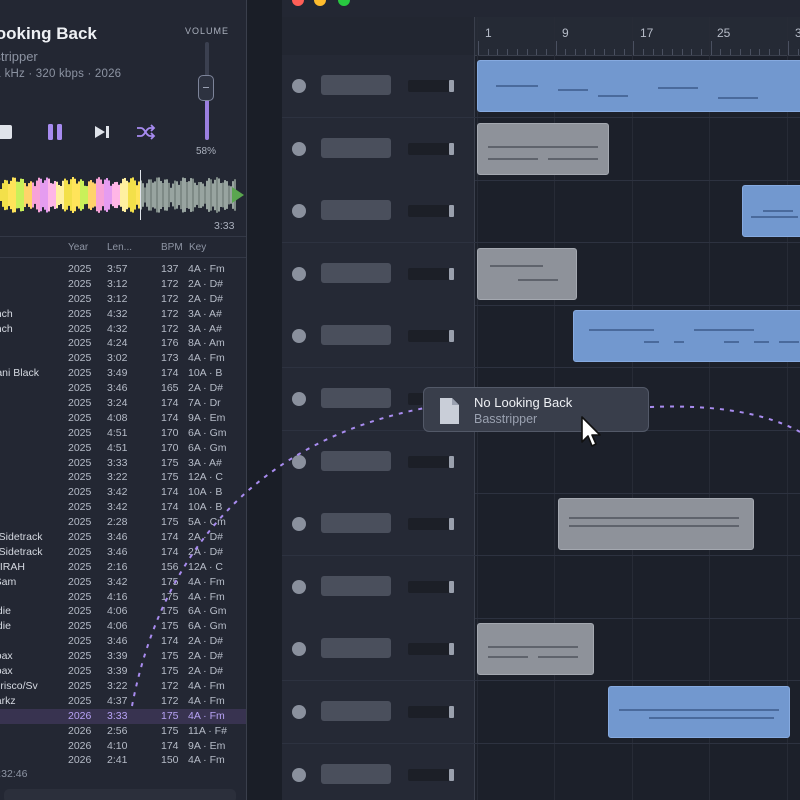 The height and width of the screenshot is (800, 800). Describe the element at coordinates (123, 716) in the screenshot. I see `selected-track-row: 2026 3:33 175 4A · Fm` at that location.